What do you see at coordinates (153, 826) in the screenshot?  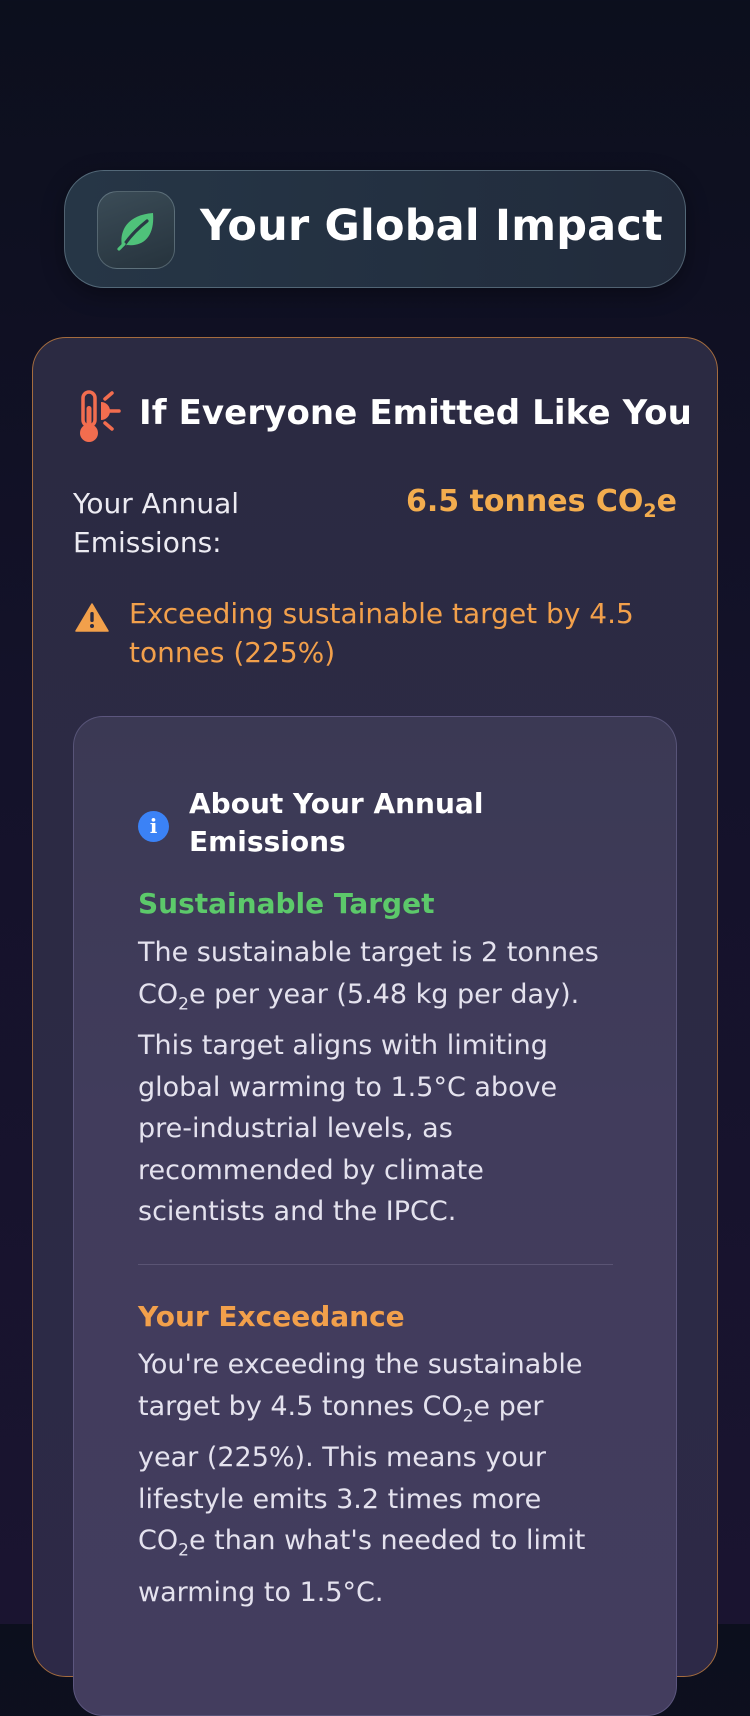 I see `info-icon: i` at bounding box center [153, 826].